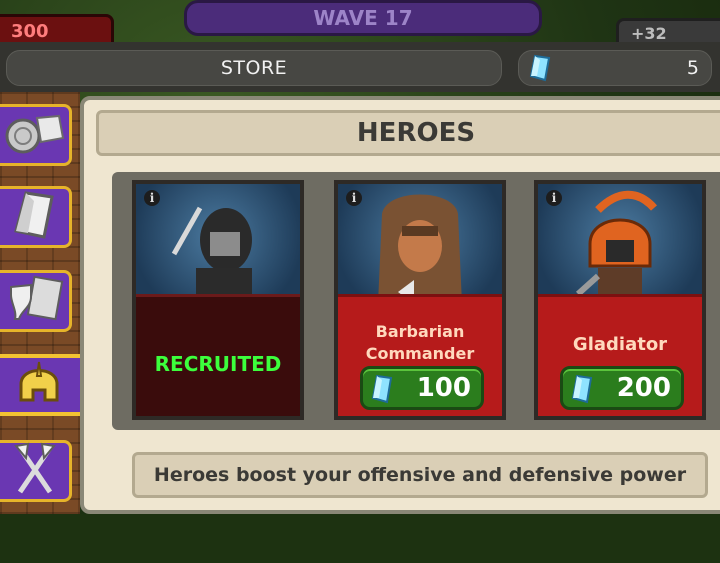 The height and width of the screenshot is (563, 720). I want to click on coins-icon, so click(35, 135).